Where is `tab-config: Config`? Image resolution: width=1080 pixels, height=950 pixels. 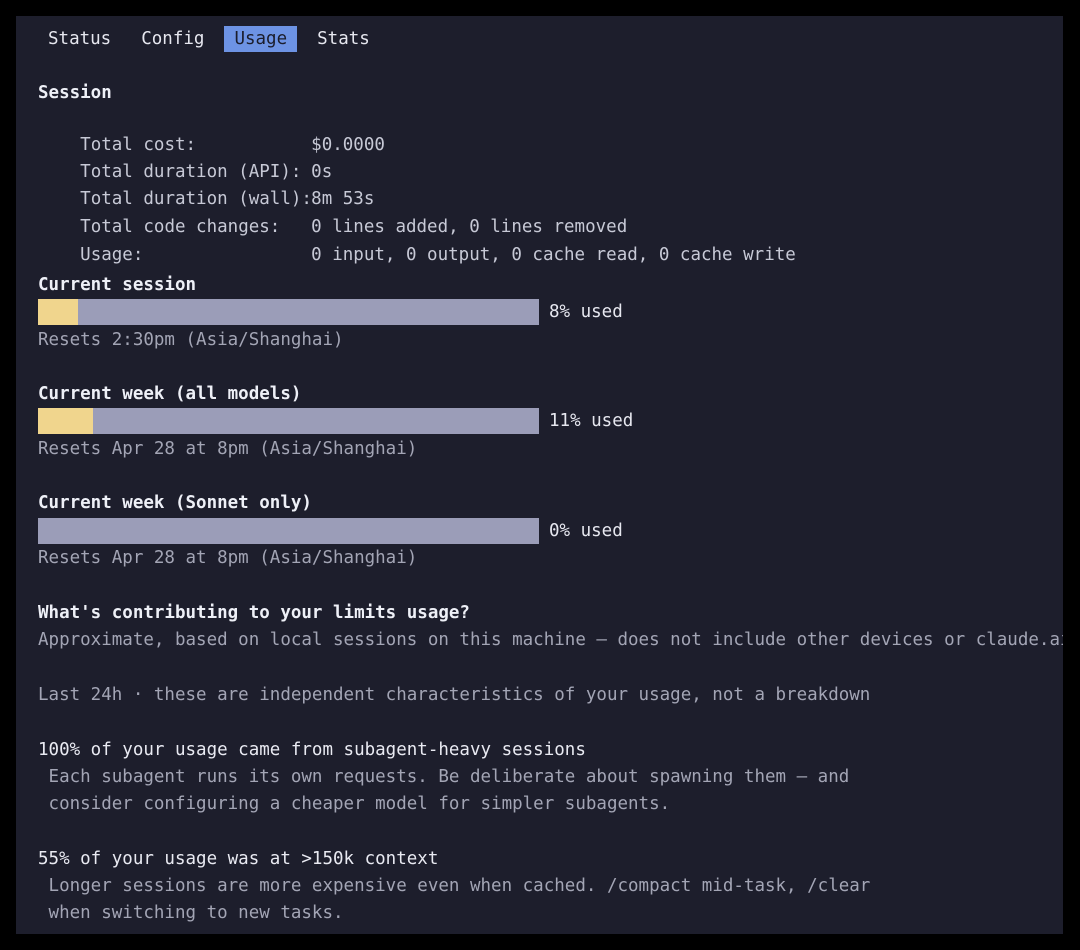 tab-config: Config is located at coordinates (172, 39).